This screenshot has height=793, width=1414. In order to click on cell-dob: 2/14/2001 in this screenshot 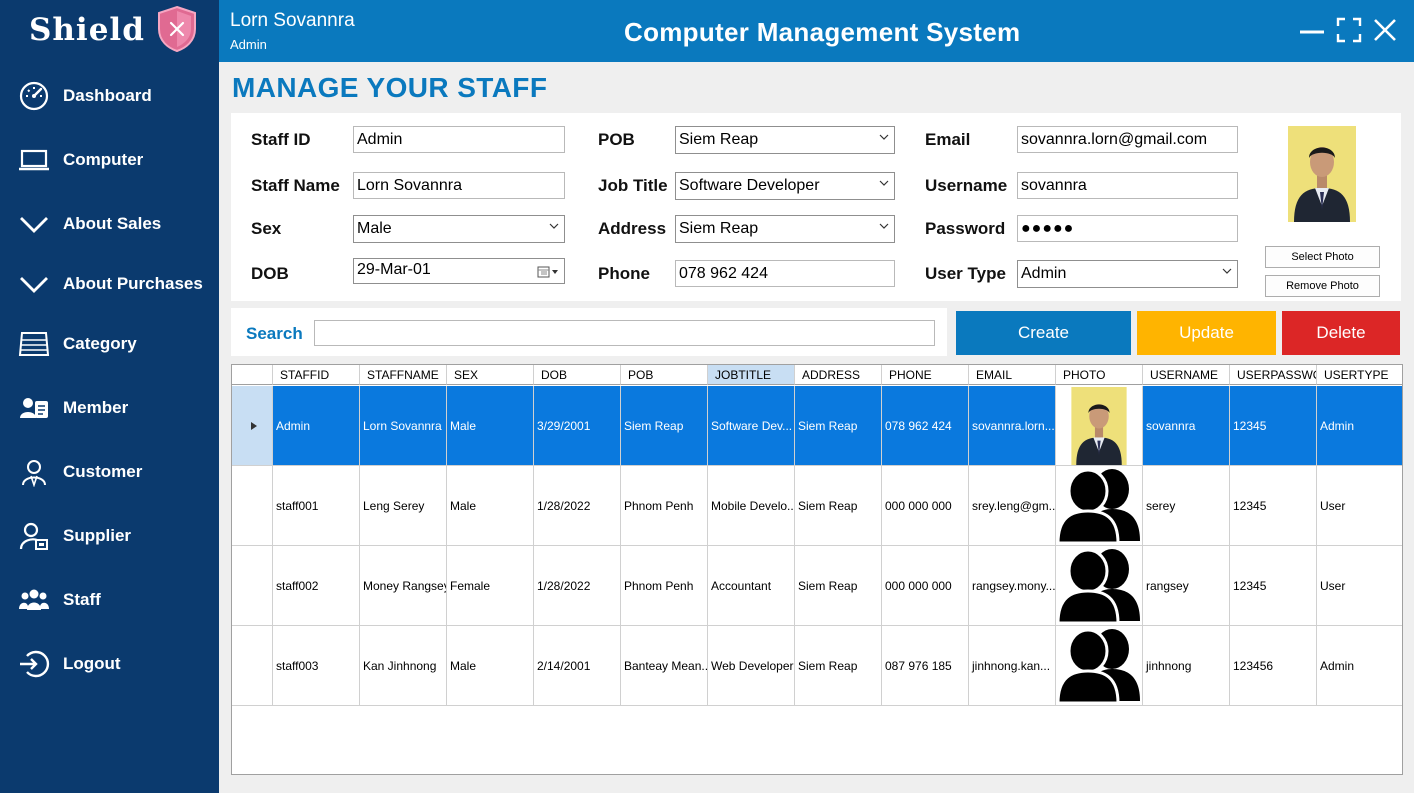, I will do `click(577, 666)`.